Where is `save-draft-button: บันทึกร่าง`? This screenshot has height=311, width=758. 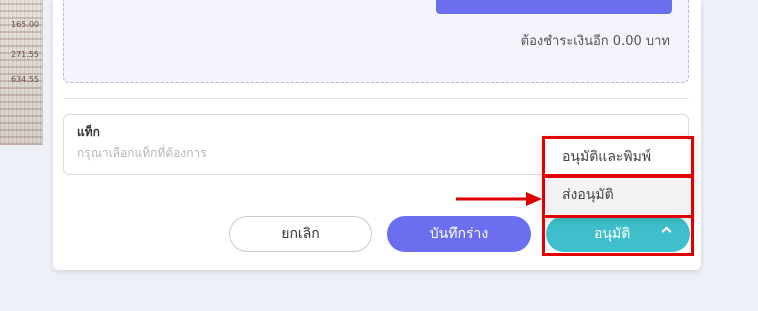 save-draft-button: บันทึกร่าง is located at coordinates (459, 234).